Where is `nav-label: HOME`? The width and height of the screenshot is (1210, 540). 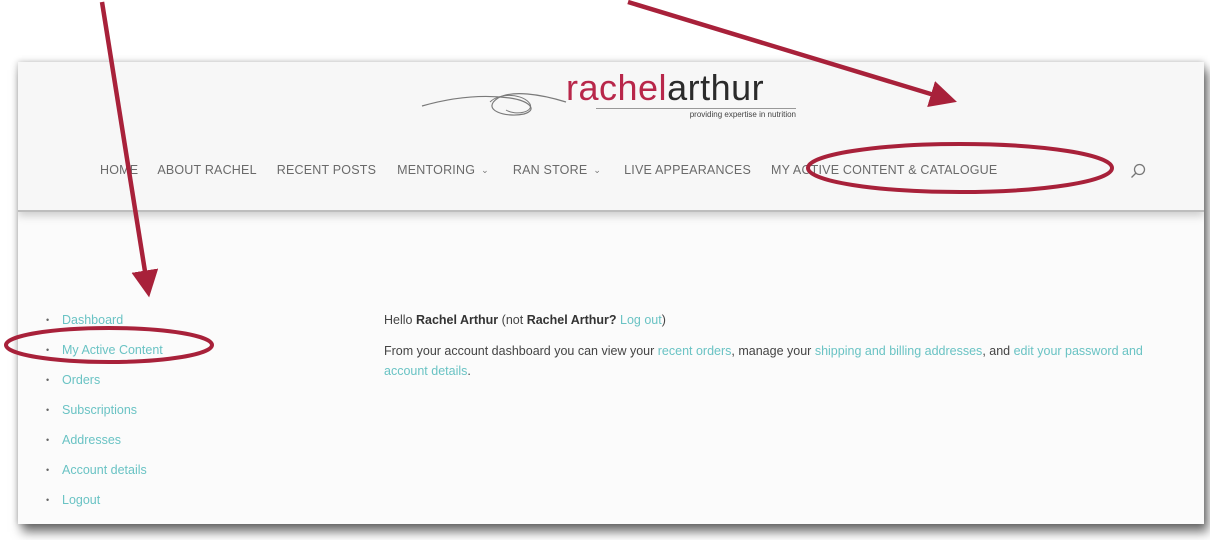 nav-label: HOME is located at coordinates (119, 170).